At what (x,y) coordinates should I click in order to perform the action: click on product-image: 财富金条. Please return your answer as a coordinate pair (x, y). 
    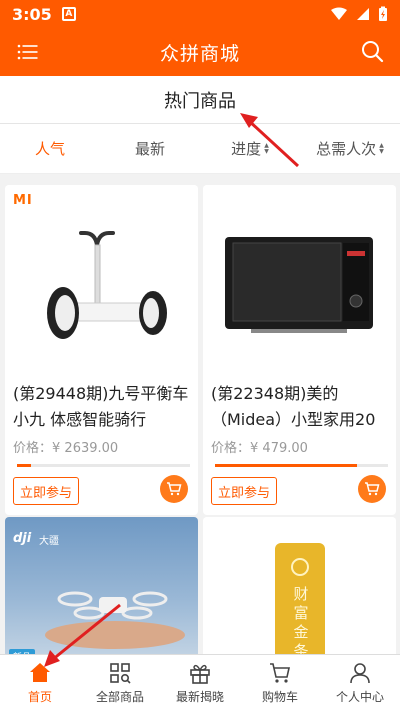
    Looking at the image, I should click on (299, 585).